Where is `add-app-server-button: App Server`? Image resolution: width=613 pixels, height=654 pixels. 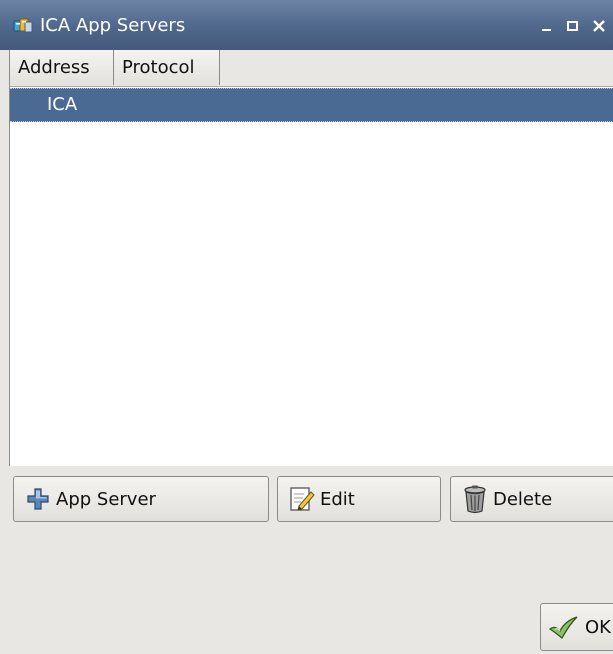 add-app-server-button: App Server is located at coordinates (141, 499).